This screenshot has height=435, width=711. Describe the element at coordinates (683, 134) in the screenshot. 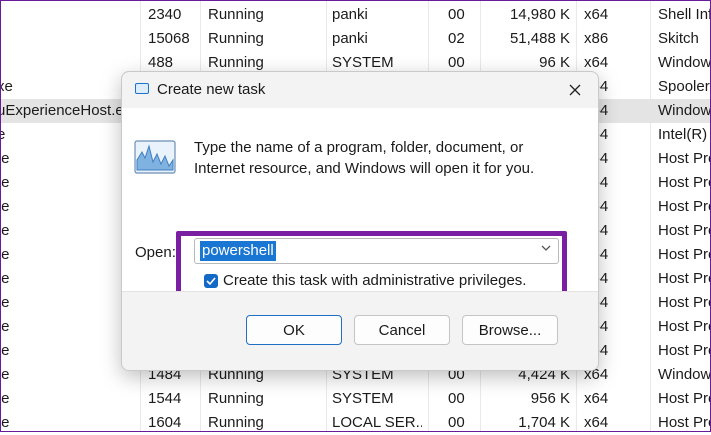

I see `table-cell-desc: Intel(R)` at that location.